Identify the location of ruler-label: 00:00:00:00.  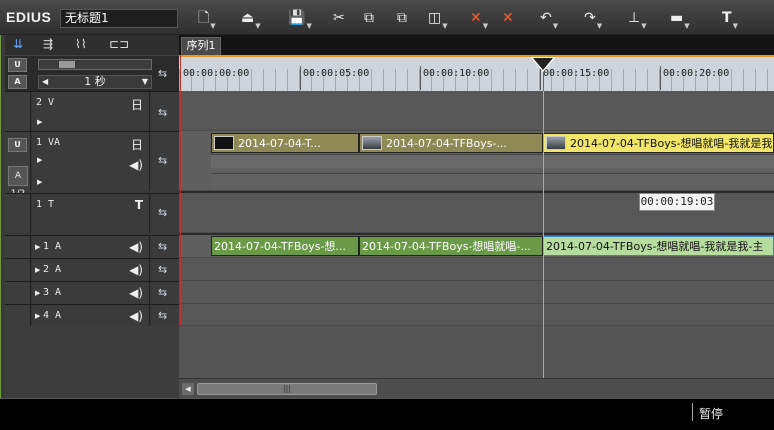
(214, 78).